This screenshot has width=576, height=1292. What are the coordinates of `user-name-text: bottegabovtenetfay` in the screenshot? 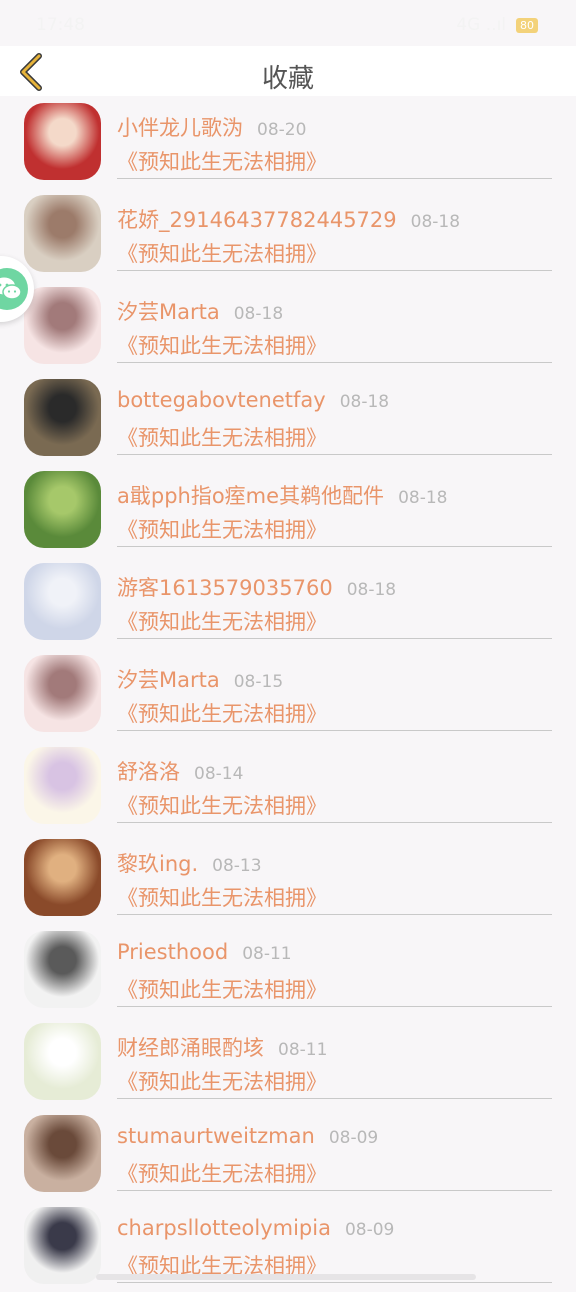 It's located at (221, 400).